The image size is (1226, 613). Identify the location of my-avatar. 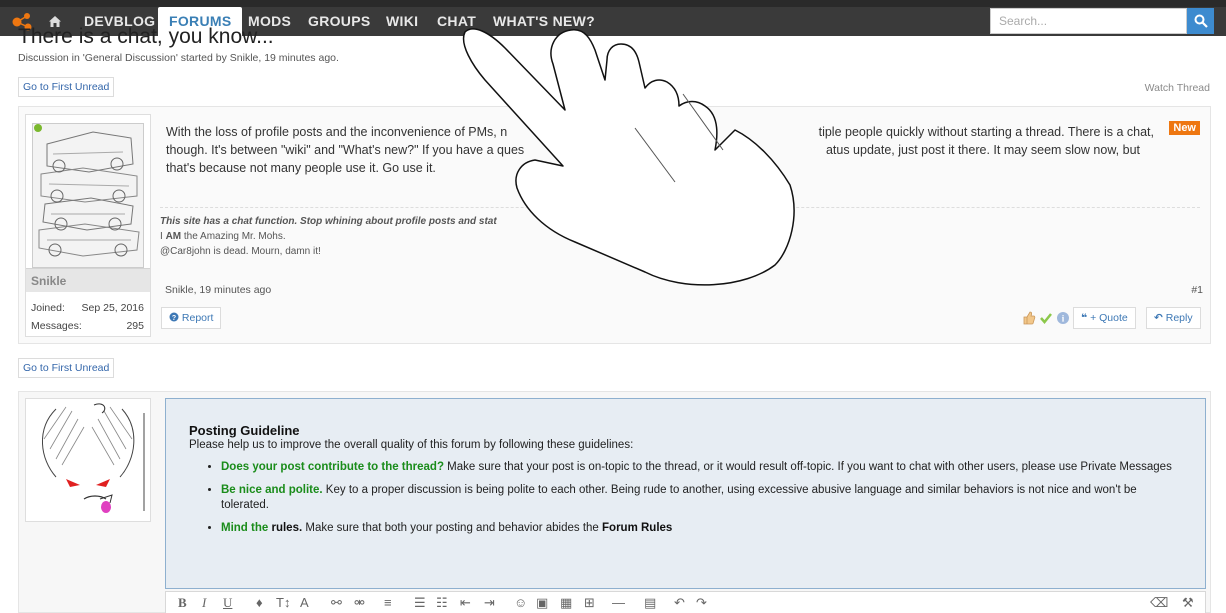
(88, 460).